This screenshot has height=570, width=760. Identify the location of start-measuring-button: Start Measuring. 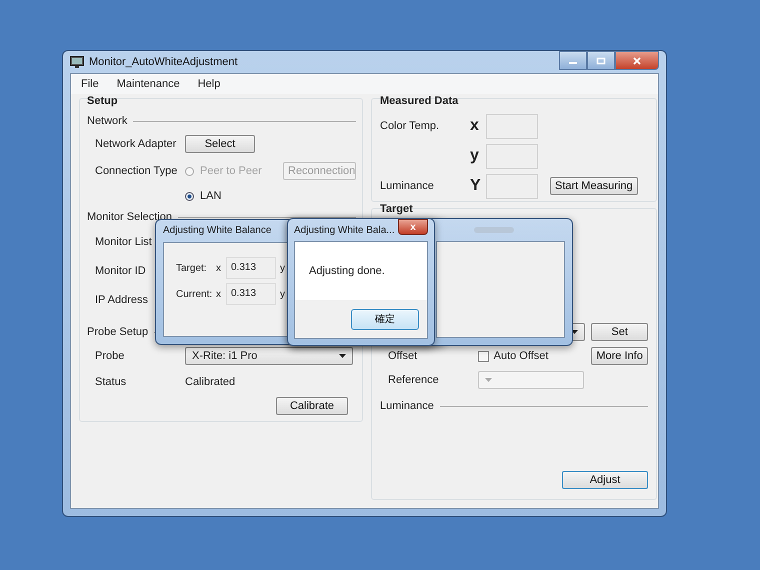
(594, 186).